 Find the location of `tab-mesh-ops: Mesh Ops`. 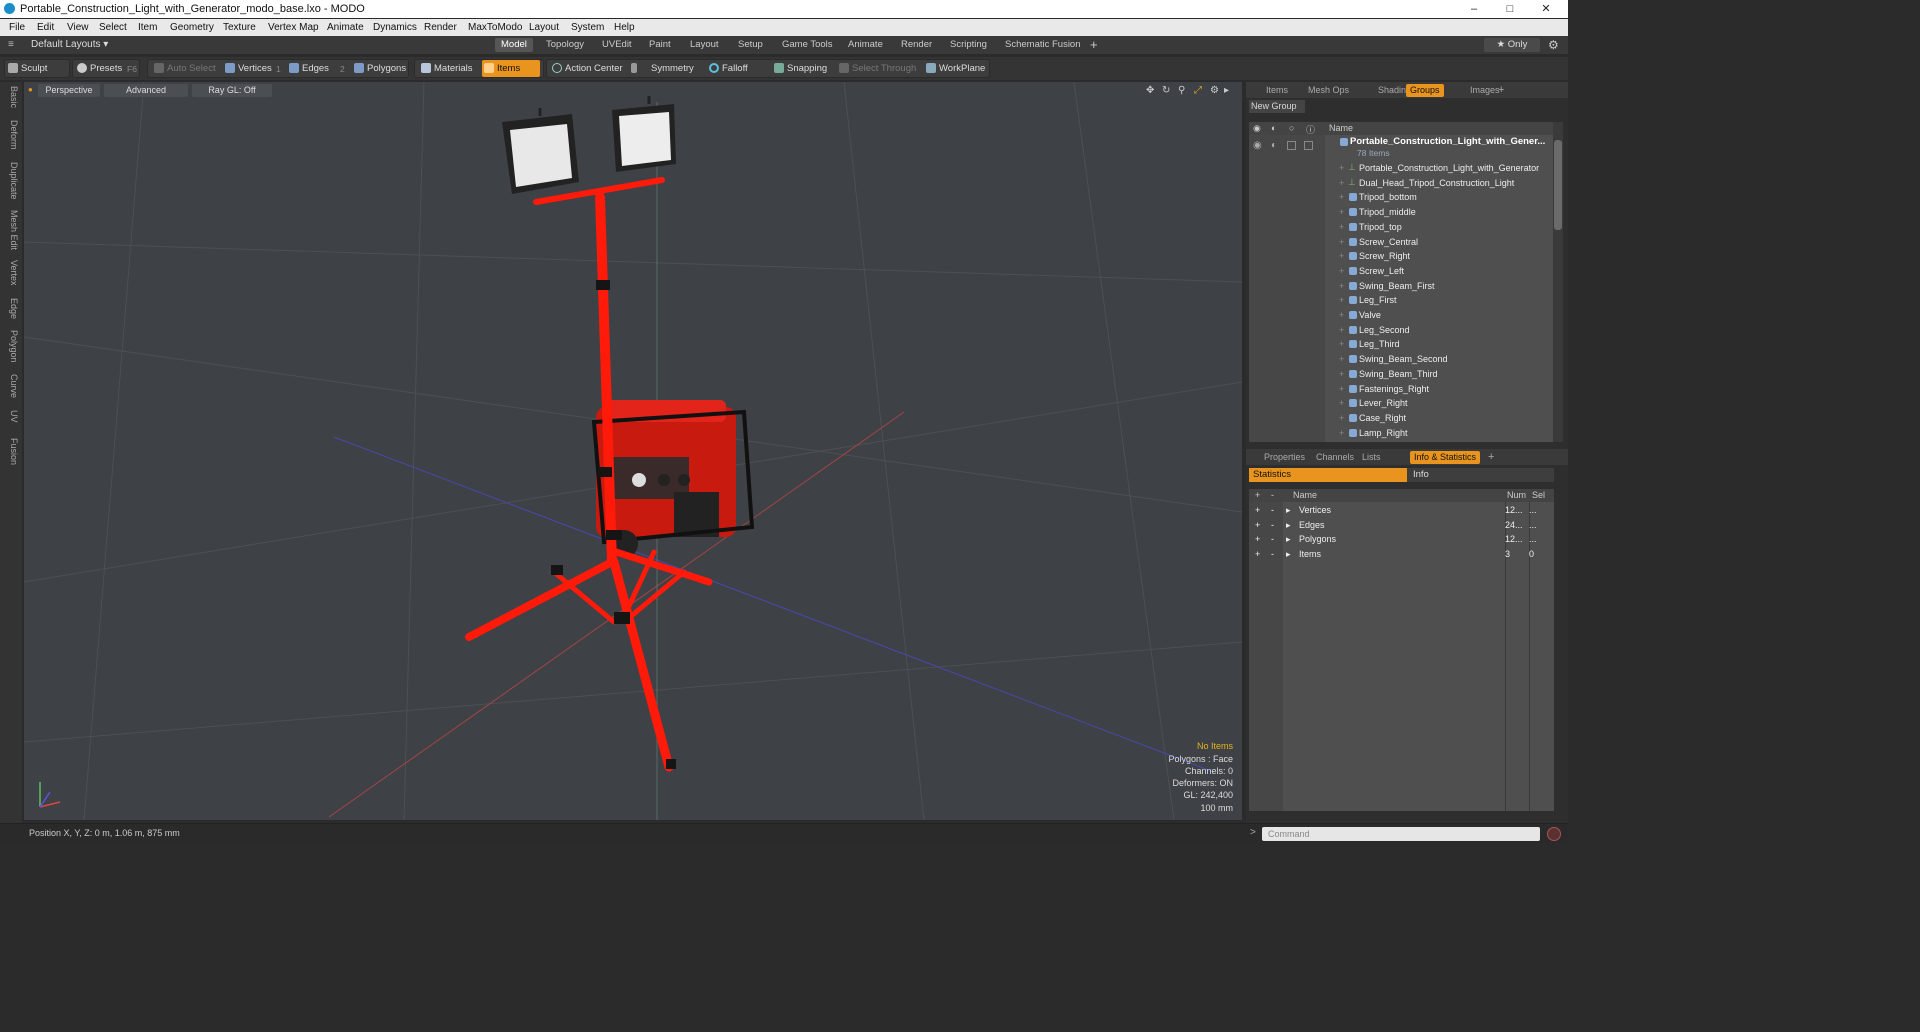

tab-mesh-ops: Mesh Ops is located at coordinates (1328, 90).